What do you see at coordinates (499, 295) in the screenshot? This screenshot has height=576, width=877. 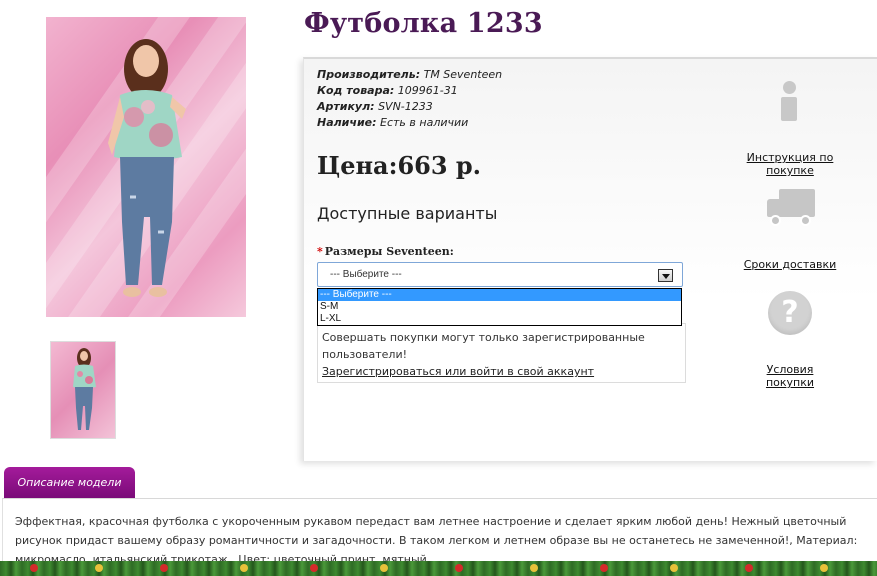 I see `size-option: --- Выберите ---` at bounding box center [499, 295].